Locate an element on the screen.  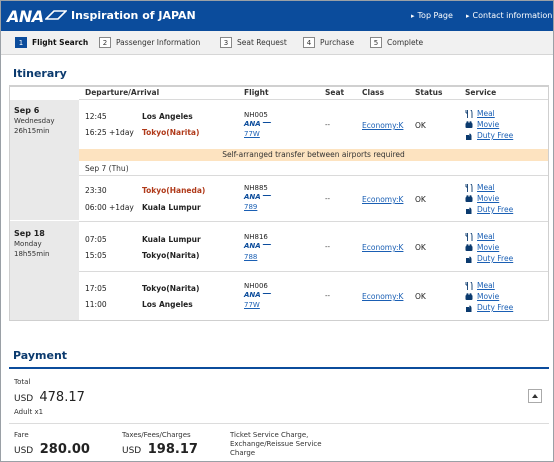
fare-label: Fare is located at coordinates (21, 435).